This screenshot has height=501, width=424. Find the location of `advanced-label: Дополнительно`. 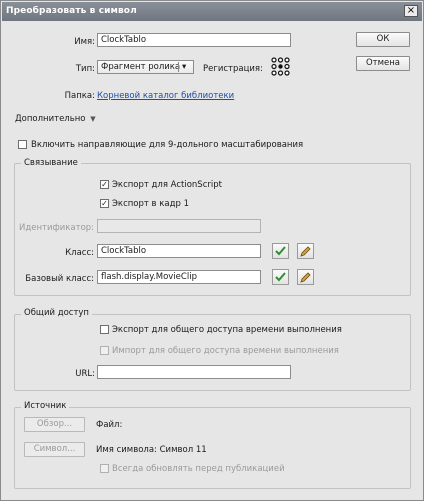

advanced-label: Дополнительно is located at coordinates (50, 119).